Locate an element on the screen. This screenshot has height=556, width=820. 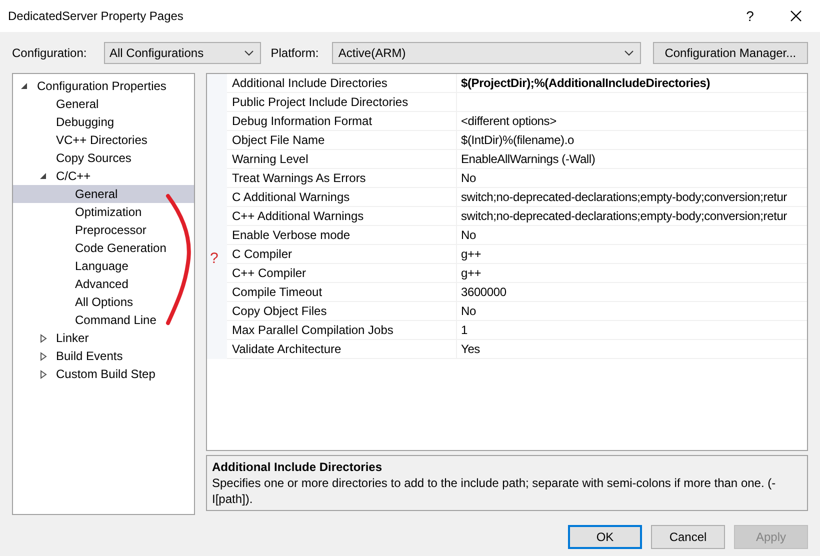
property-value: Yes is located at coordinates (632, 349).